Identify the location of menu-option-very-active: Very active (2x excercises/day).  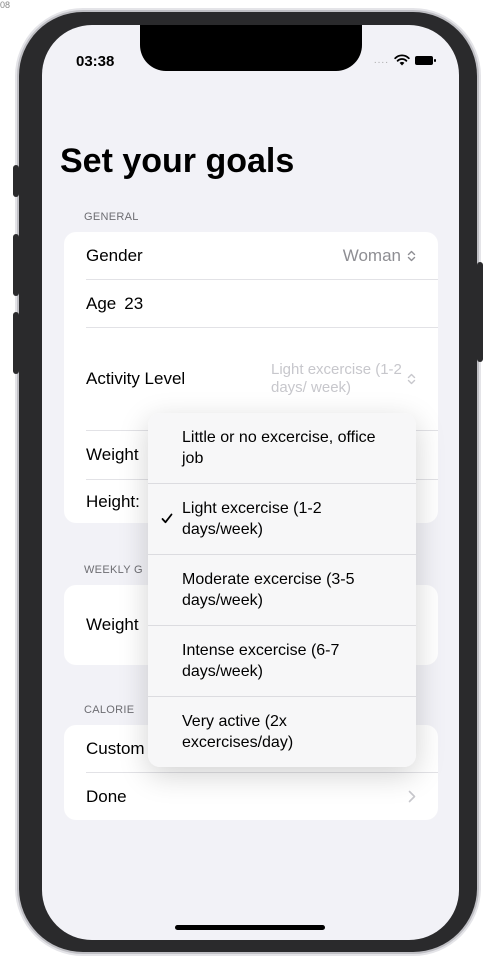
(282, 732).